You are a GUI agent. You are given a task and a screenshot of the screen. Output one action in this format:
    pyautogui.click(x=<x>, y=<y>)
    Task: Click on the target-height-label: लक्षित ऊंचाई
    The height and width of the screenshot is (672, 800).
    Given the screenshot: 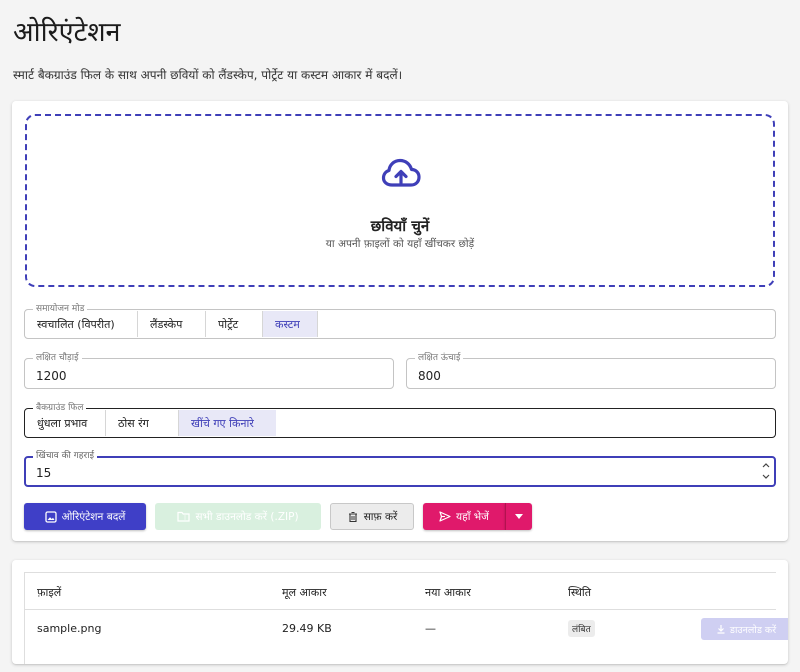 What is the action you would take?
    pyautogui.click(x=439, y=358)
    